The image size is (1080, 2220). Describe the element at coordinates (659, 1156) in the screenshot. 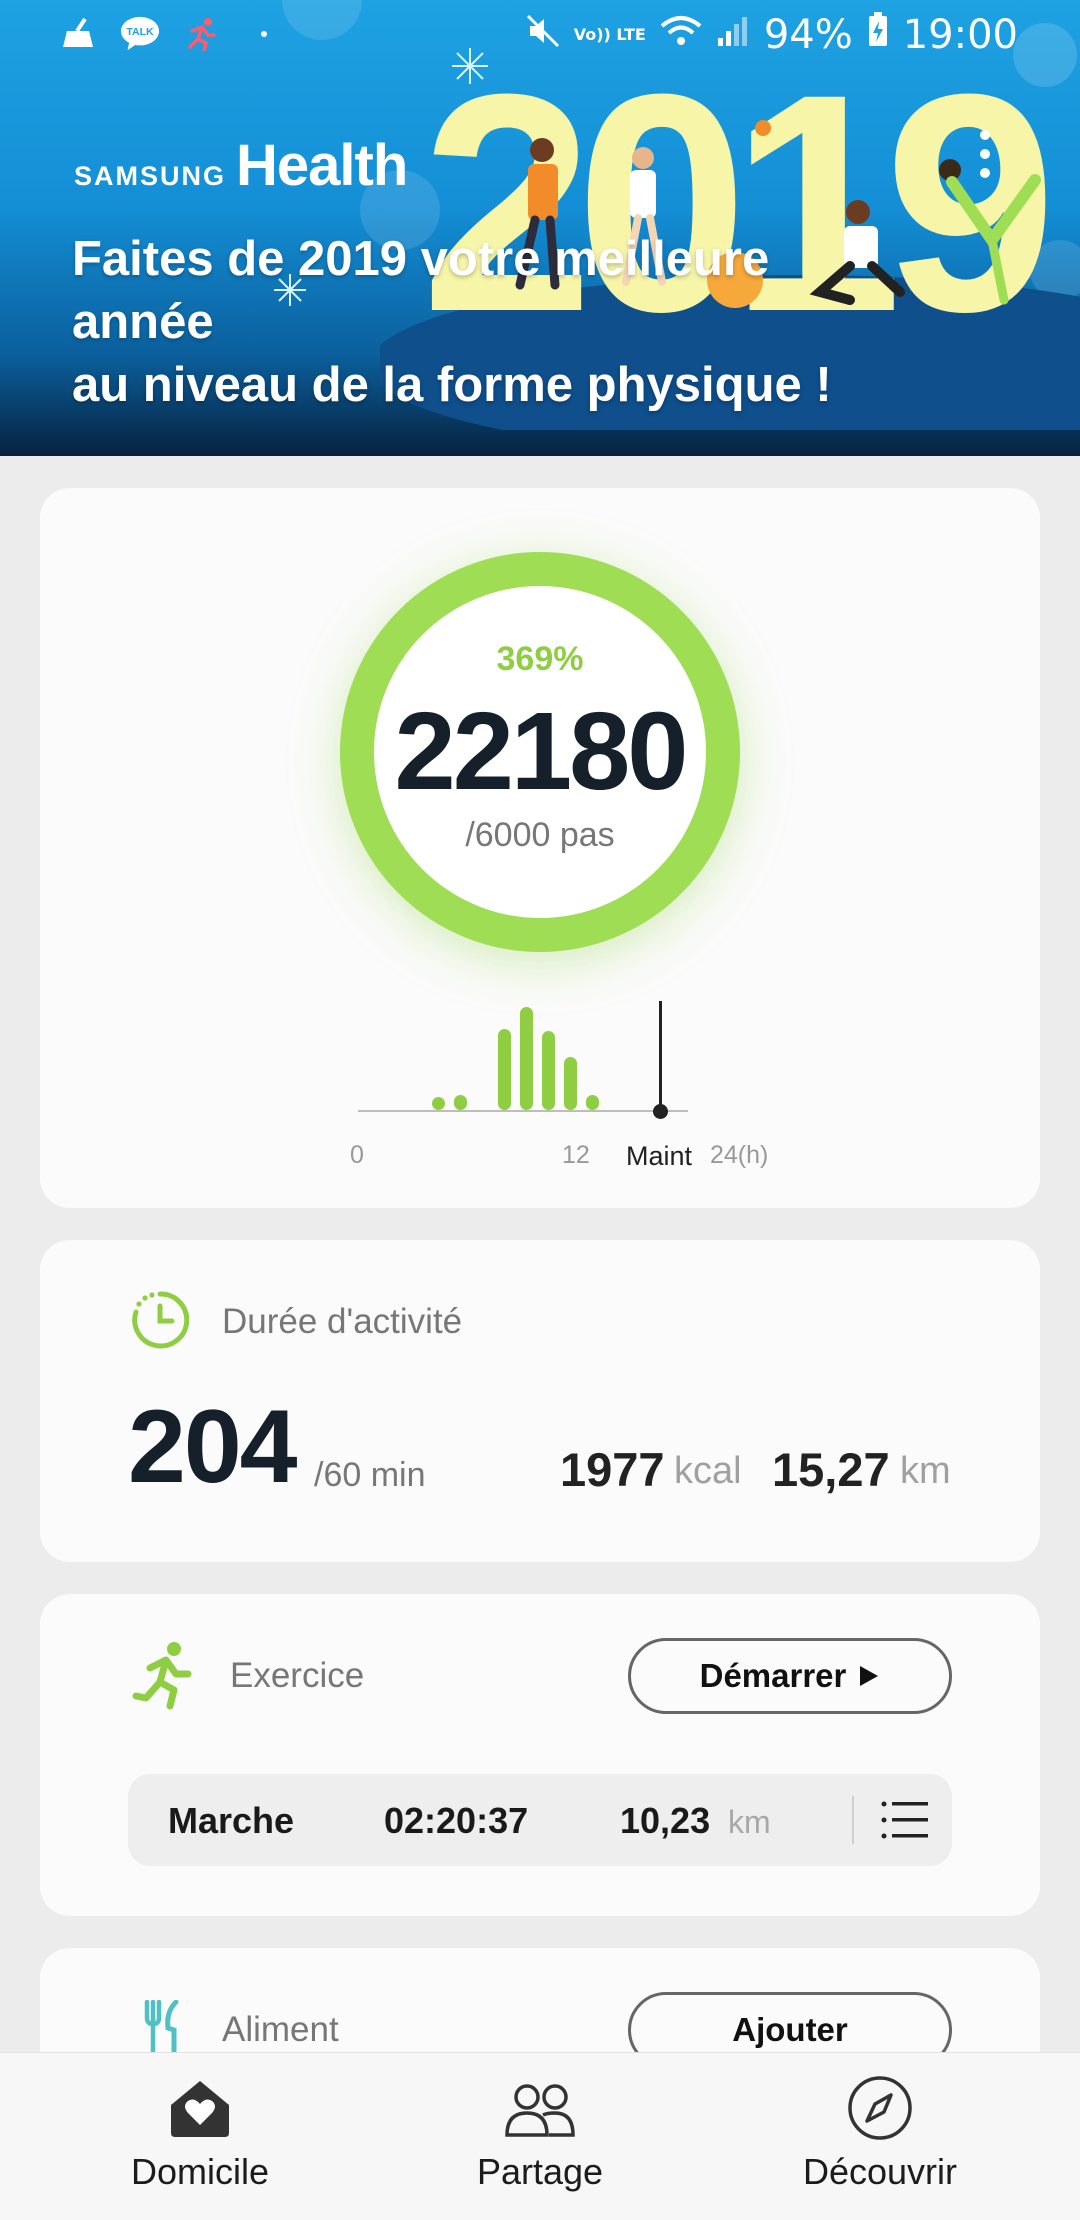

I see `axis-label-now: Maint` at that location.